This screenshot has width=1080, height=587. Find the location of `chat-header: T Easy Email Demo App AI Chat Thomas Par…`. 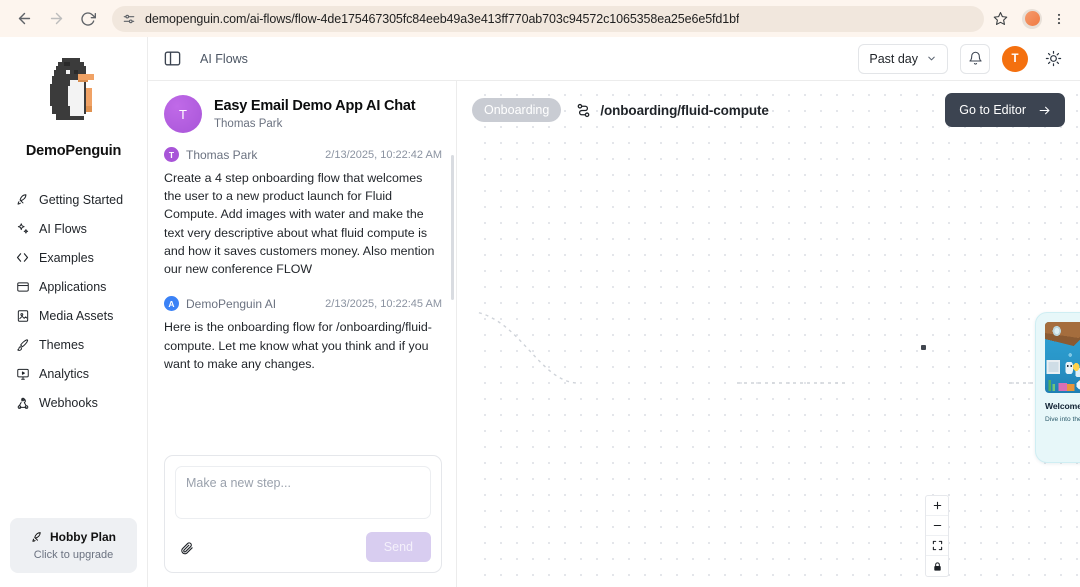

chat-header: T Easy Email Demo App AI Chat Thomas Par… is located at coordinates (302, 114).